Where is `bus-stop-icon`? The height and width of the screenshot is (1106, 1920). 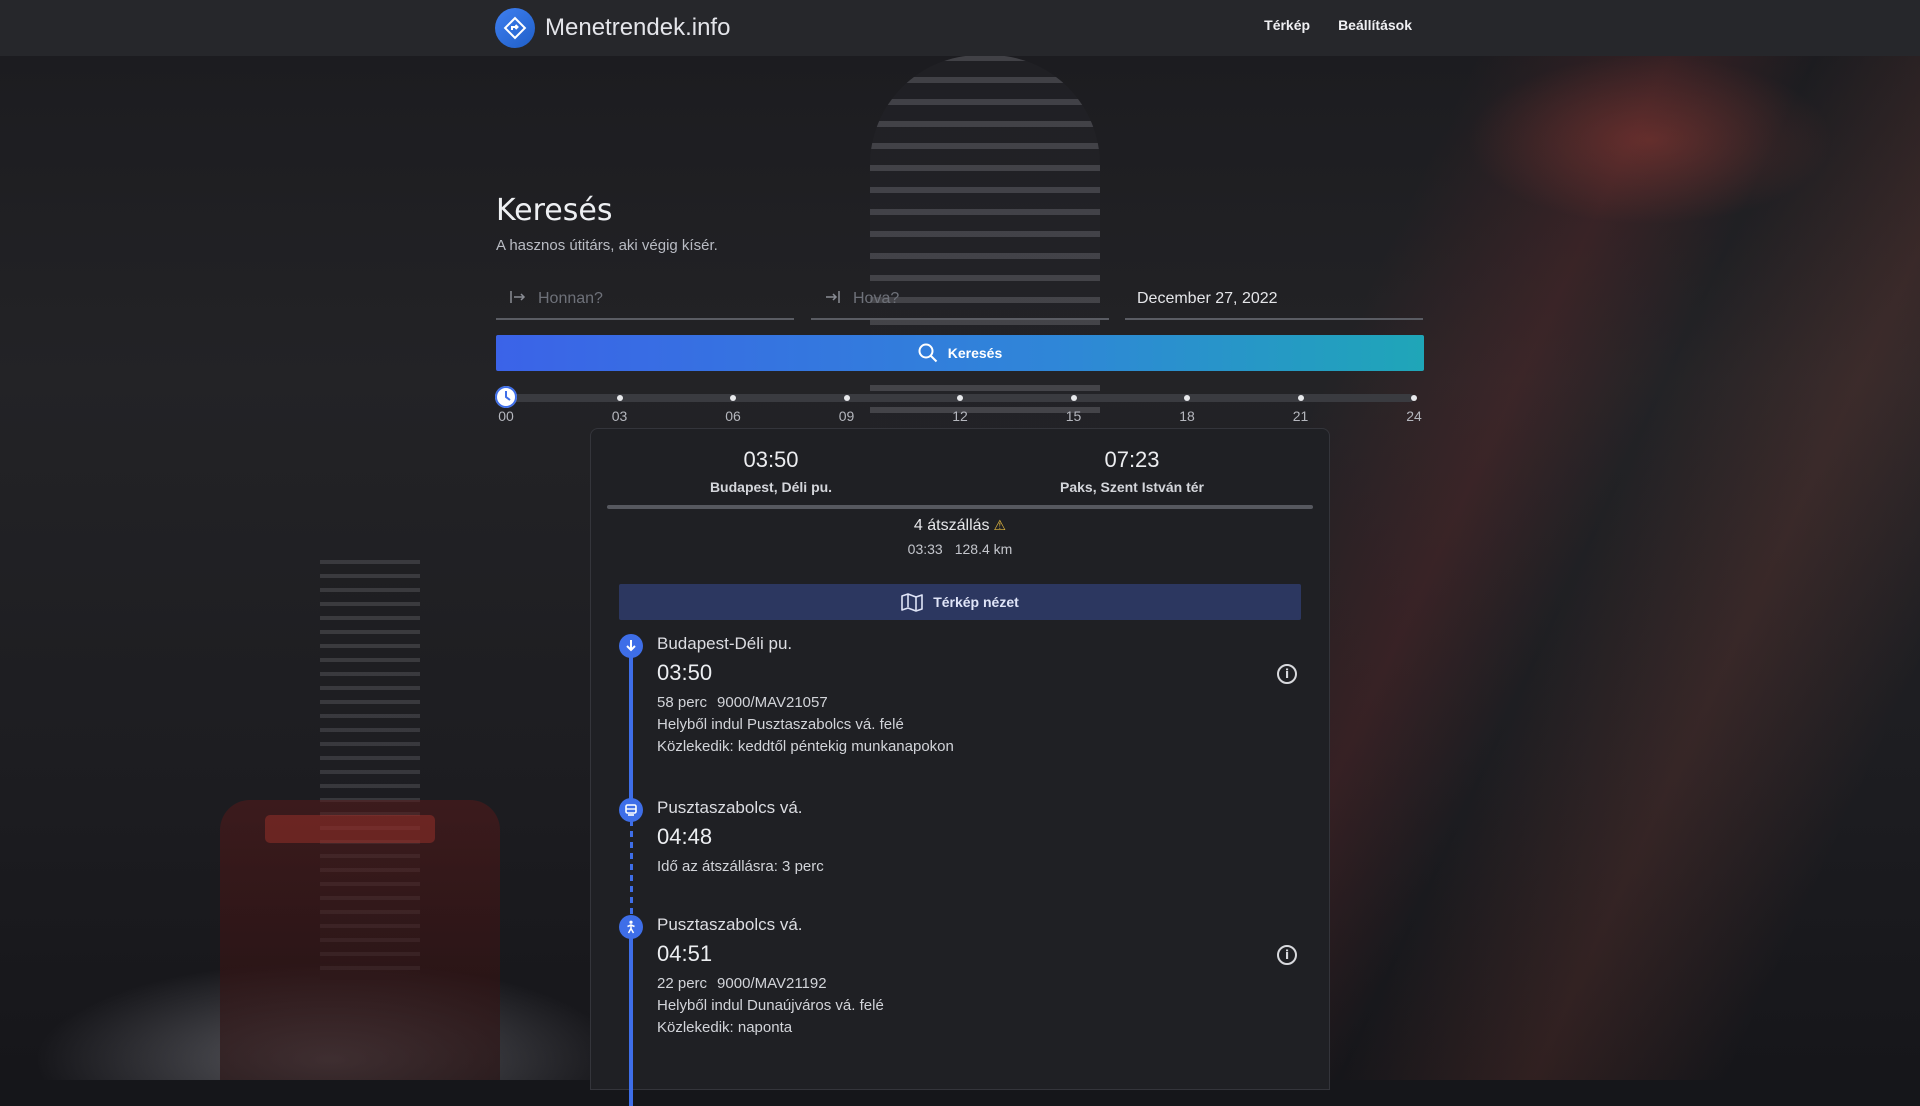
bus-stop-icon is located at coordinates (631, 810).